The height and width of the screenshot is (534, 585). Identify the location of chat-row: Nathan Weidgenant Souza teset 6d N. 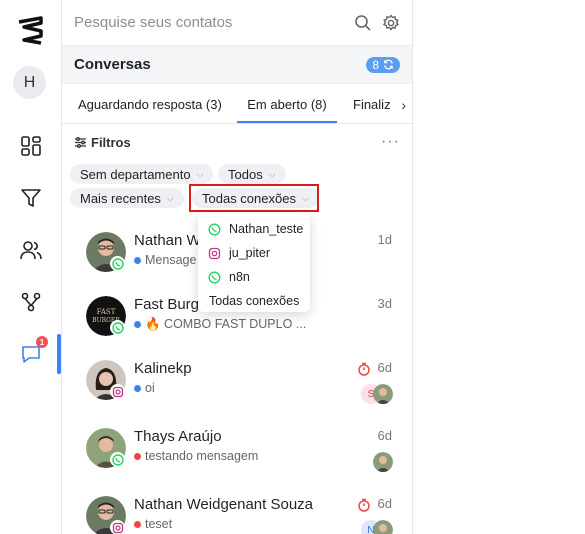
(237, 510).